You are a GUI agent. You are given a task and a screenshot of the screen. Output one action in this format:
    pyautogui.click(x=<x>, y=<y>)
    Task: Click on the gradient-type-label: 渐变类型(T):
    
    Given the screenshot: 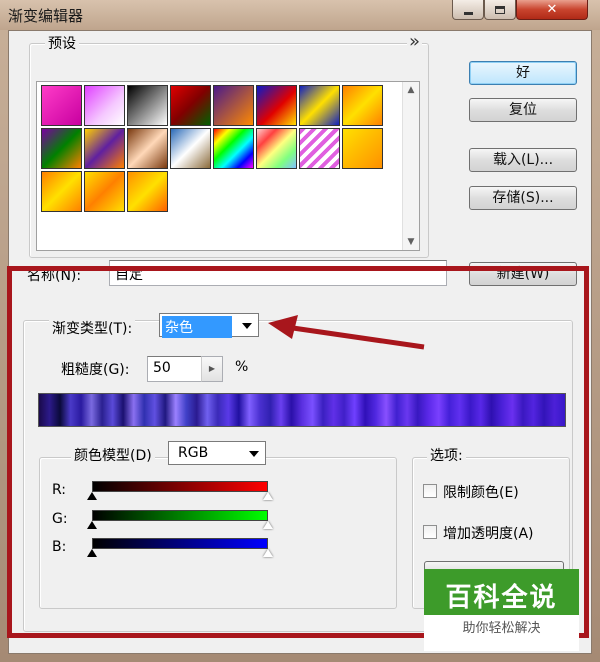 What is the action you would take?
    pyautogui.click(x=92, y=328)
    